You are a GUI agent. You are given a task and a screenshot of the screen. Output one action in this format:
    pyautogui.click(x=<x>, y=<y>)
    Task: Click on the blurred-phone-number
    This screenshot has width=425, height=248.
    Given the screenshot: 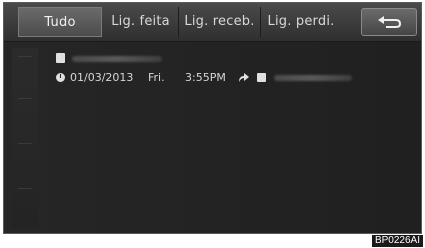 What is the action you would take?
    pyautogui.click(x=313, y=78)
    